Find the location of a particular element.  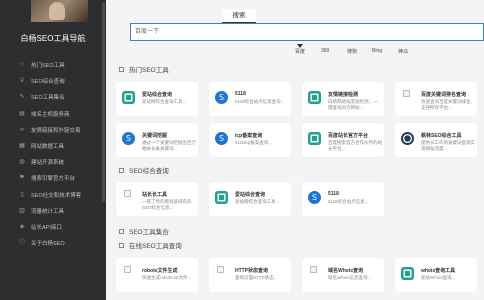

section-title-text: 在线SEO工具查询 is located at coordinates (155, 246).